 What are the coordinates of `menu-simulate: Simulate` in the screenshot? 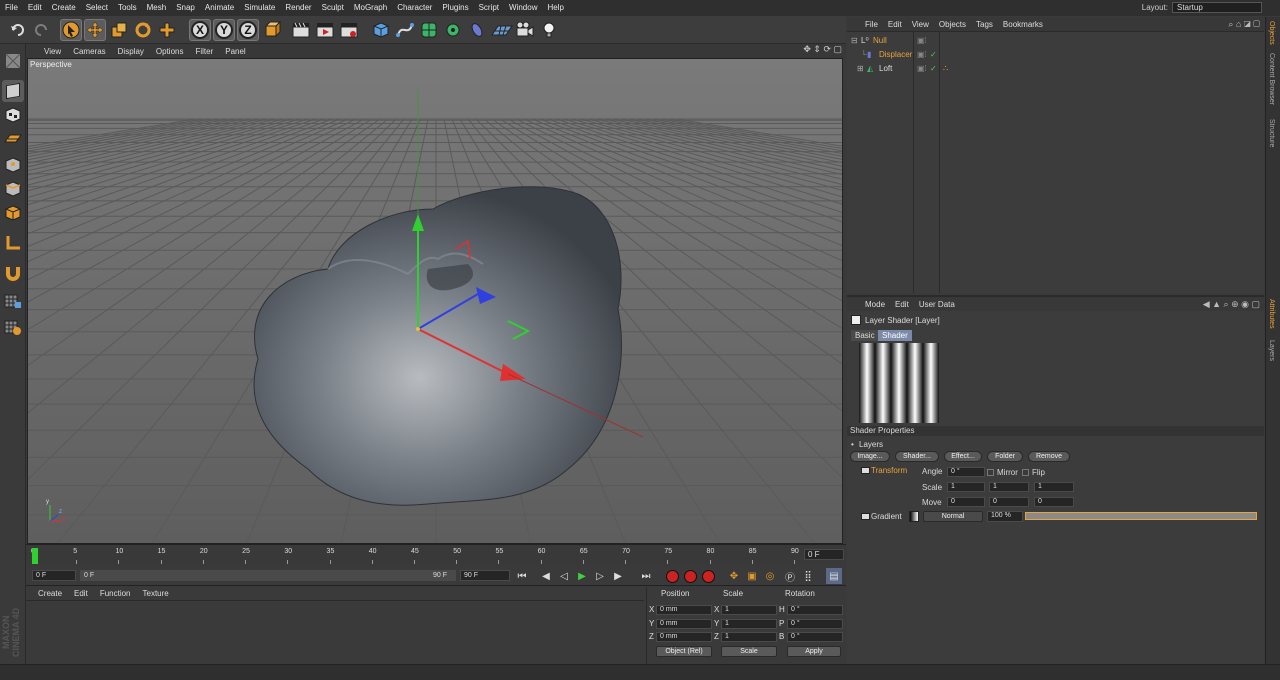 It's located at (259, 8).